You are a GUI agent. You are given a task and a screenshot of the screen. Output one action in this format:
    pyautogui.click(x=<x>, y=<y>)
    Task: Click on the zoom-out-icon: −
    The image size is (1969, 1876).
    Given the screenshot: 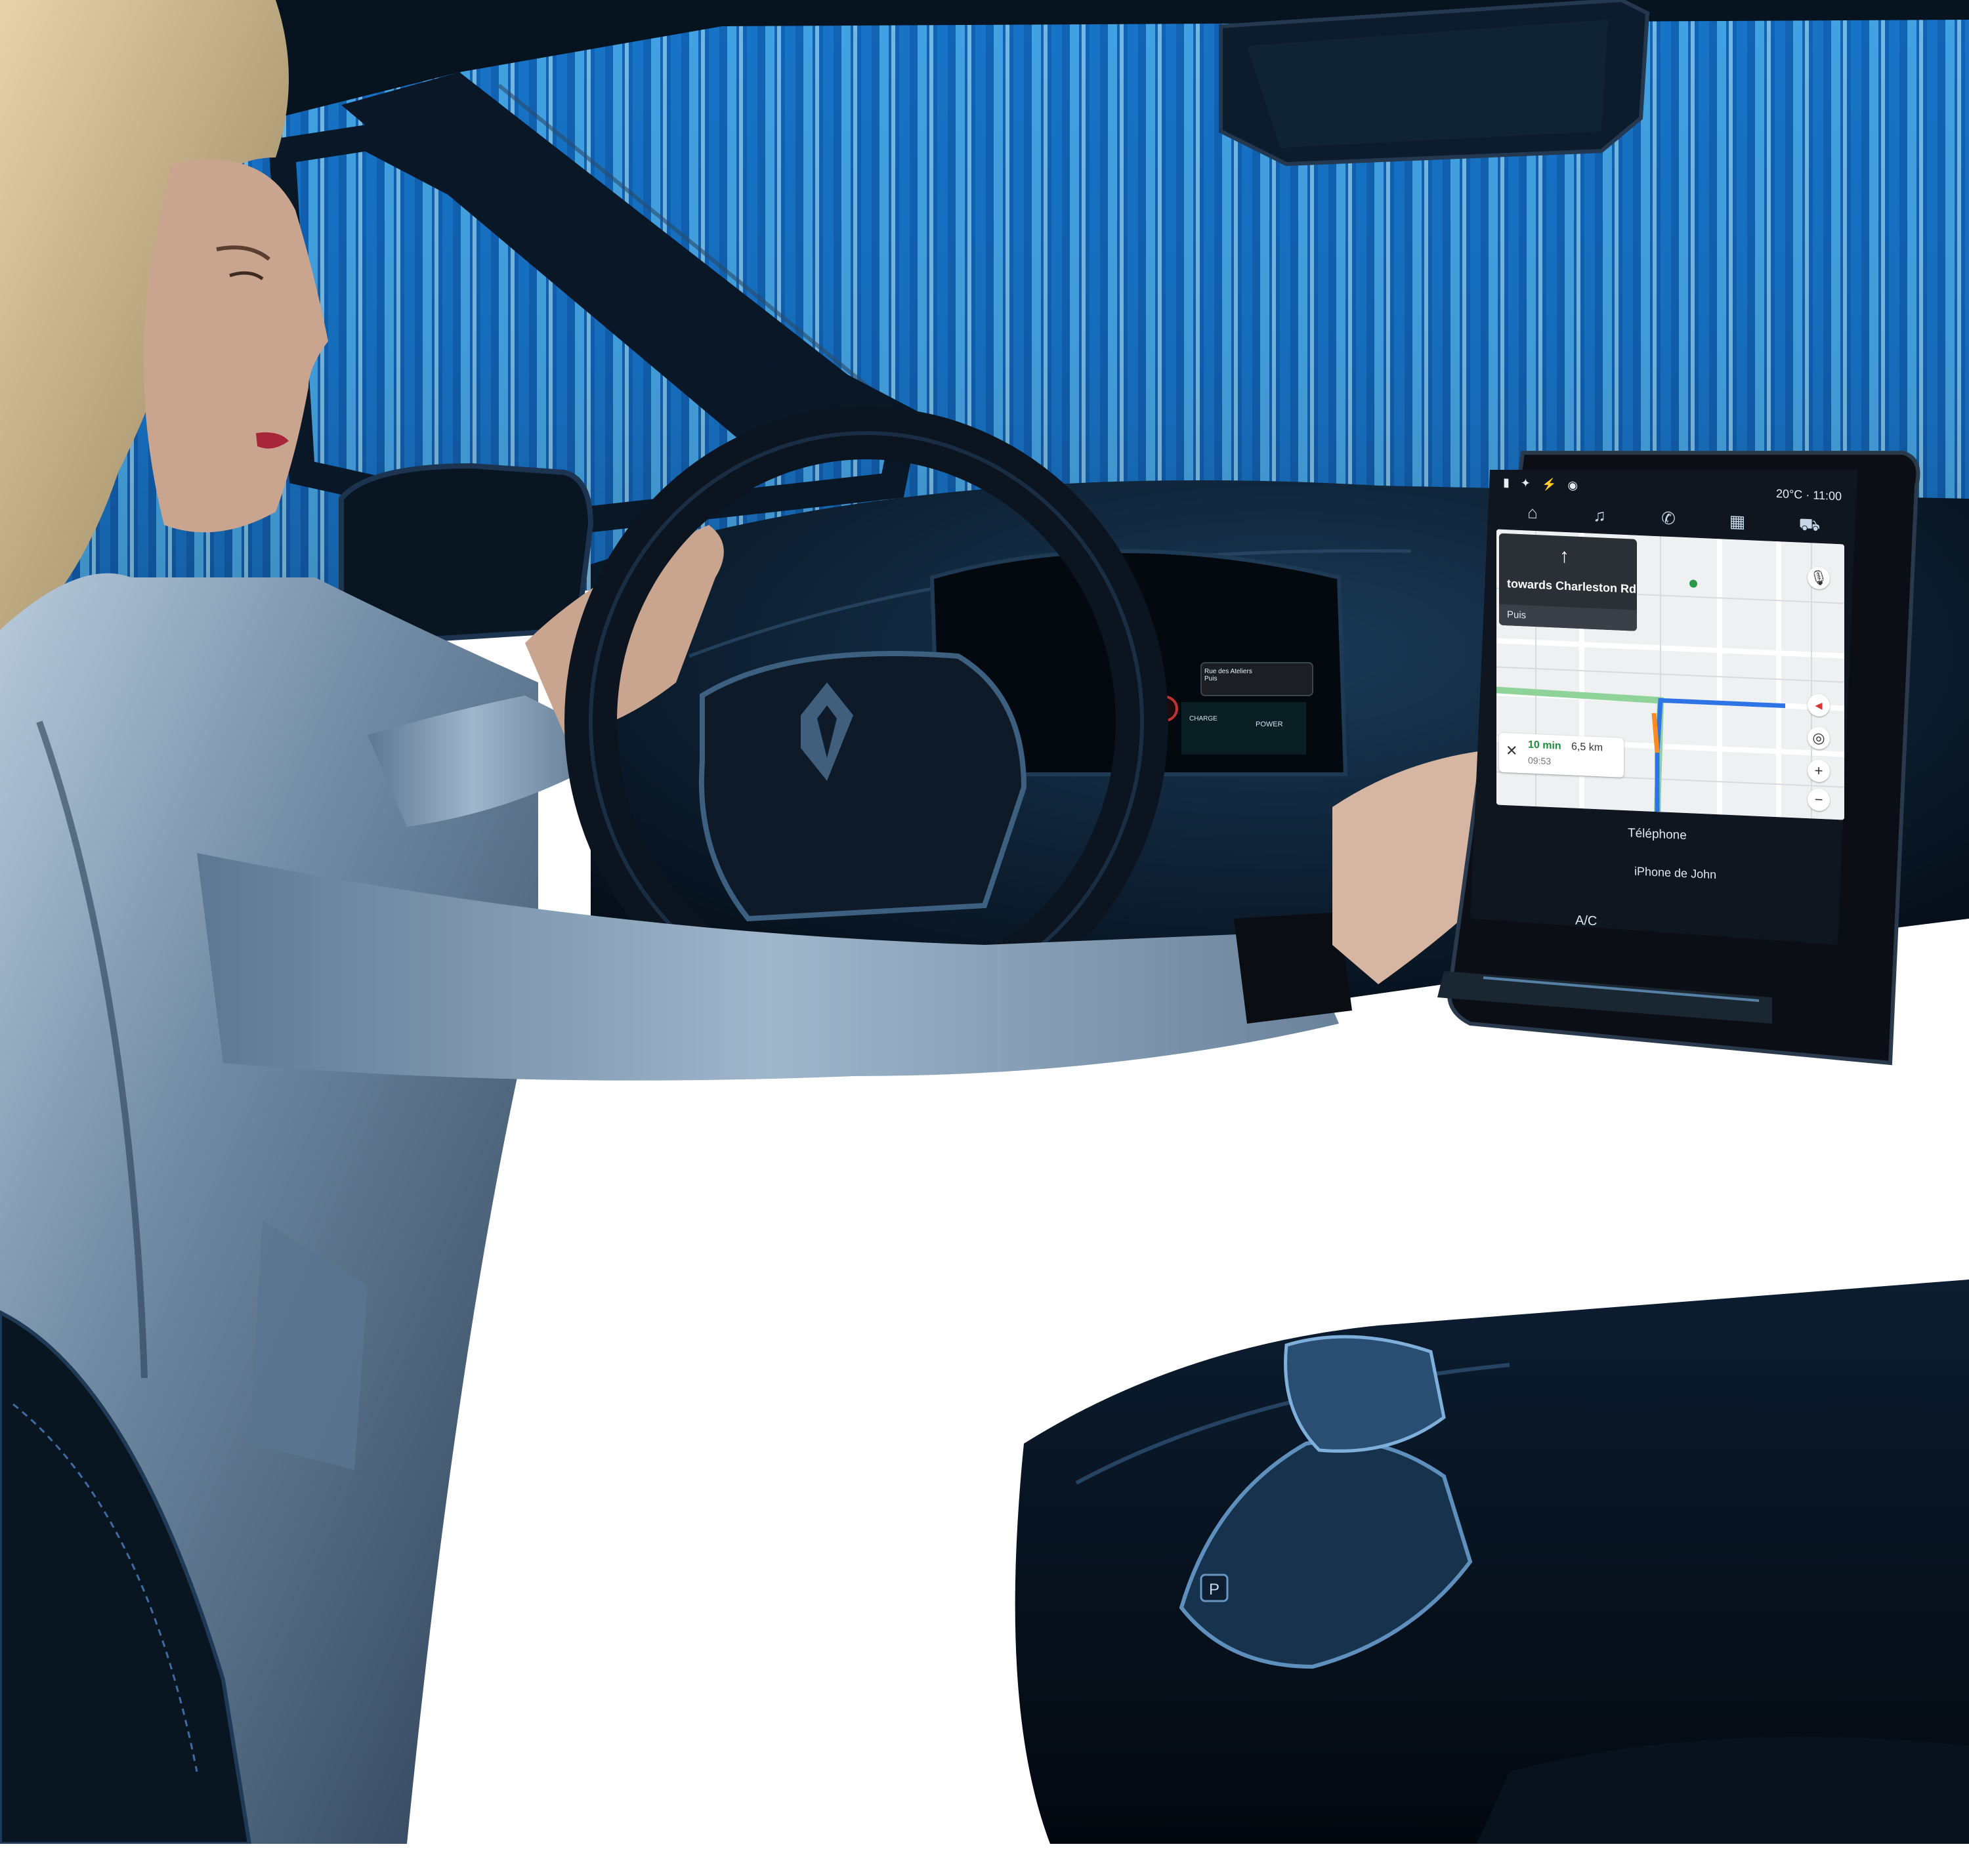 What is the action you would take?
    pyautogui.click(x=1819, y=800)
    